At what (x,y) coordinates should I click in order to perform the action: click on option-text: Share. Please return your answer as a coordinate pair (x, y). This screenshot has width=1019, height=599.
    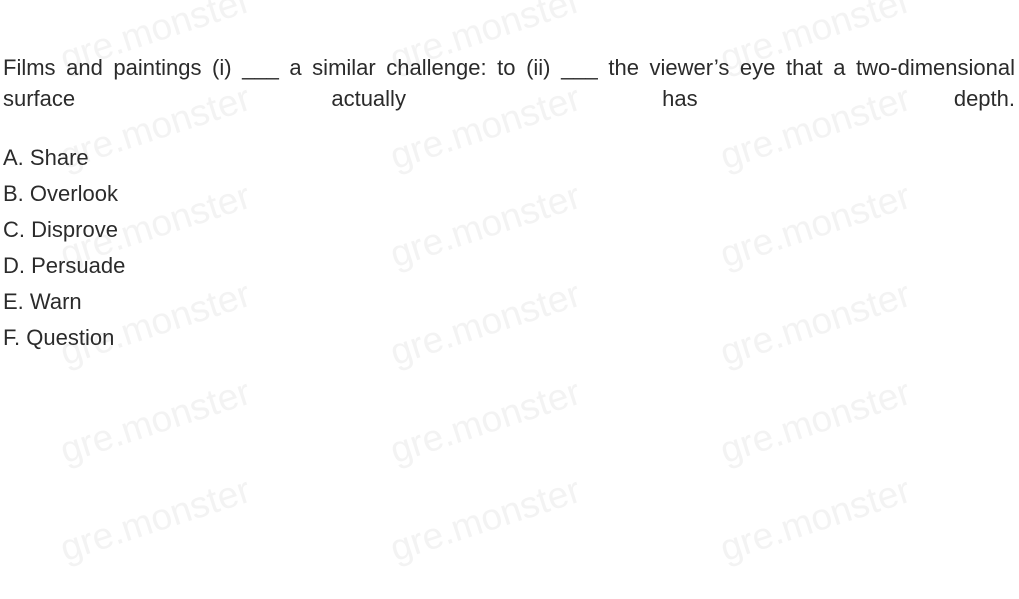
    Looking at the image, I should click on (59, 157).